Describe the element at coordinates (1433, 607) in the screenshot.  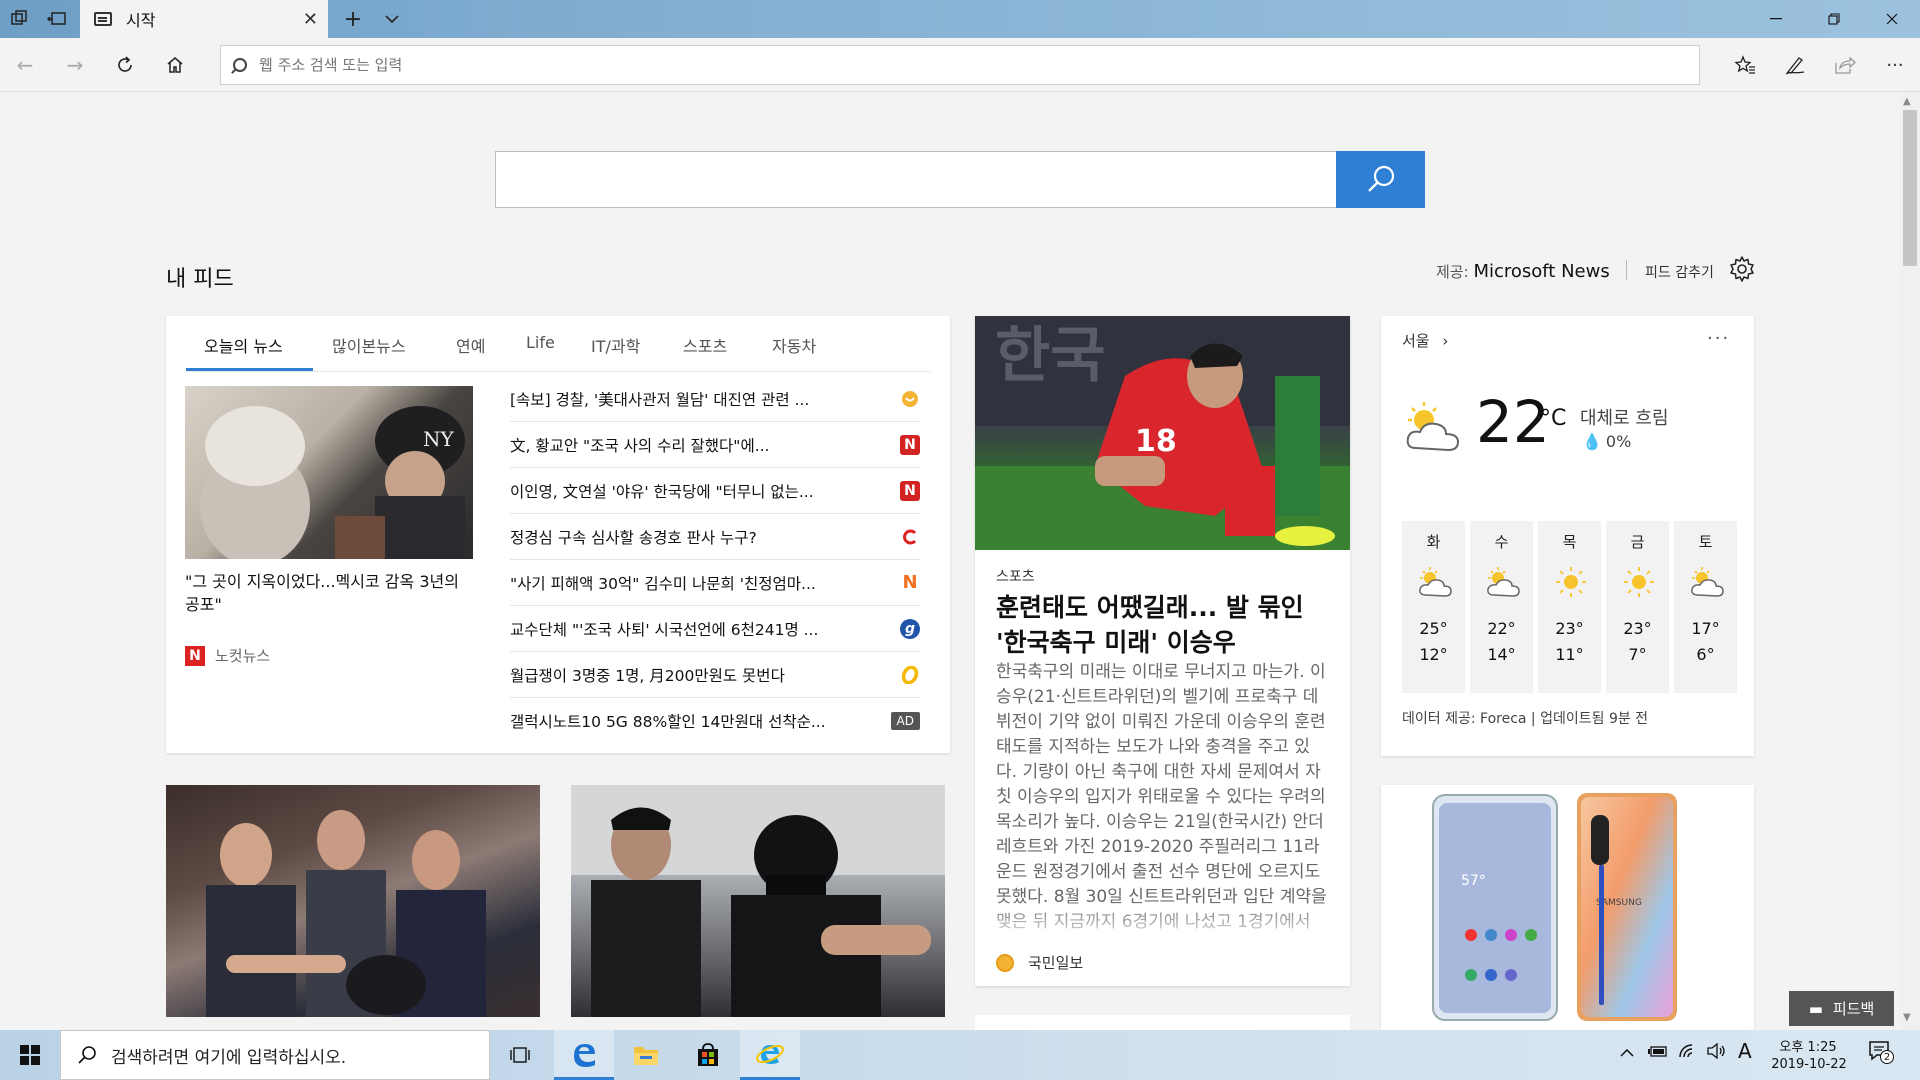
I see `forecast-day: 화 25° 12°` at that location.